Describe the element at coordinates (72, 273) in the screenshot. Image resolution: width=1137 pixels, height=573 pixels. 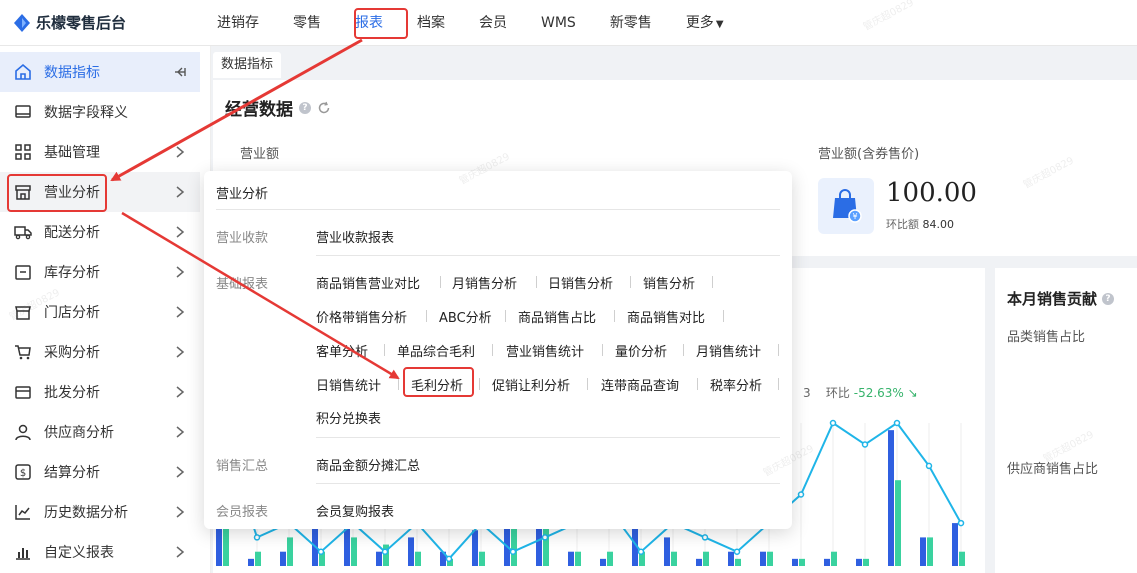
I see `sidebar-item-label: 库存分析` at that location.